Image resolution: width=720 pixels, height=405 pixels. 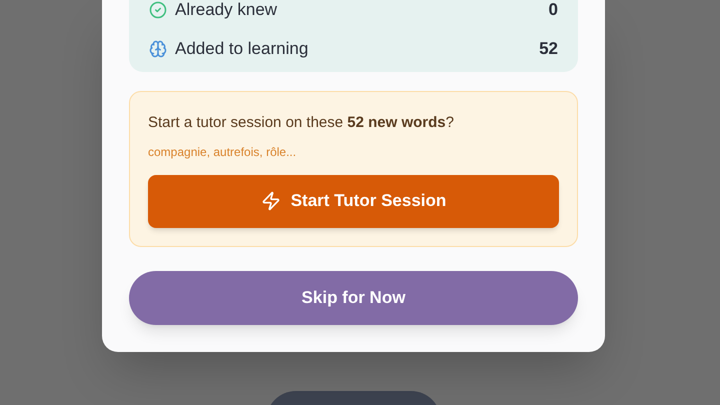 I want to click on stat-label: Added to learning, so click(x=241, y=49).